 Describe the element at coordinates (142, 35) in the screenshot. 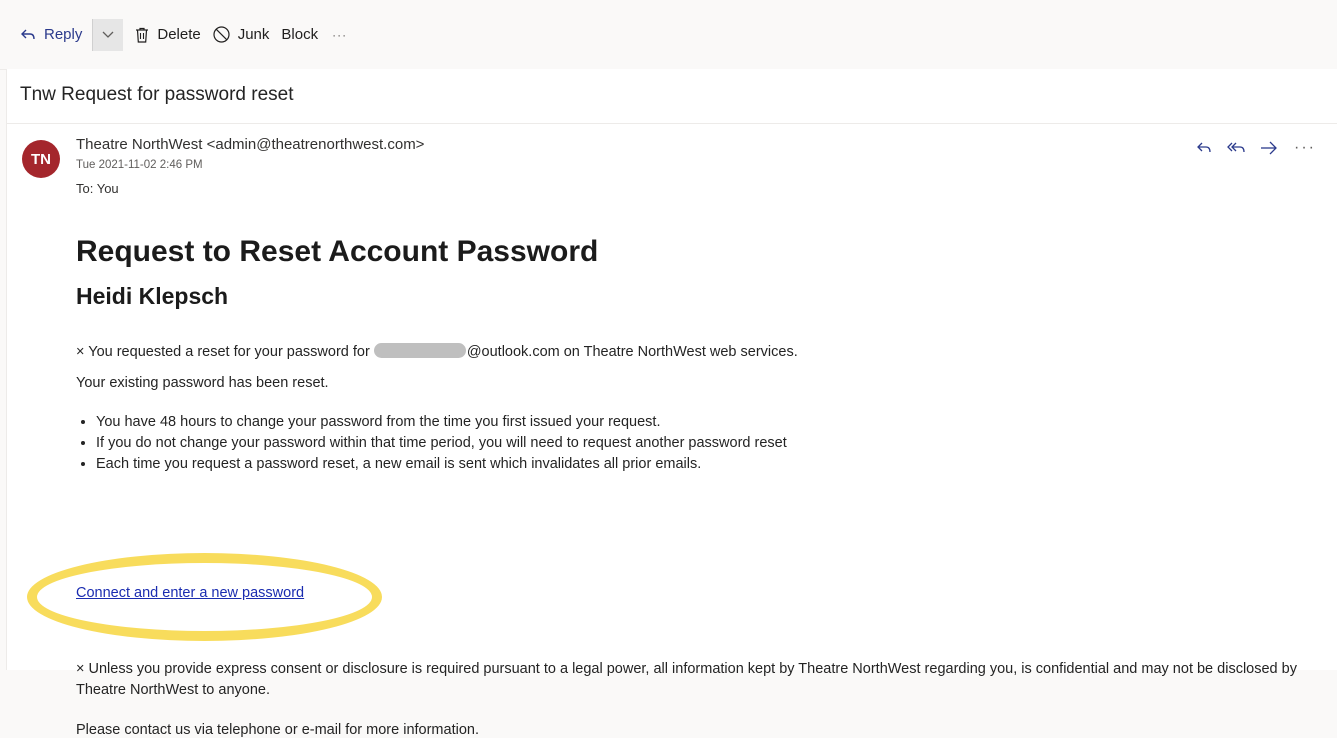

I see `trash-icon` at that location.